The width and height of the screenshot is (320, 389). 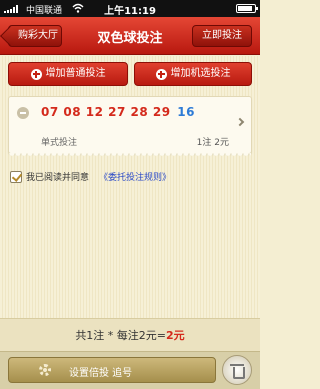 I want to click on bet-summary: 1注 2元, so click(x=212, y=143).